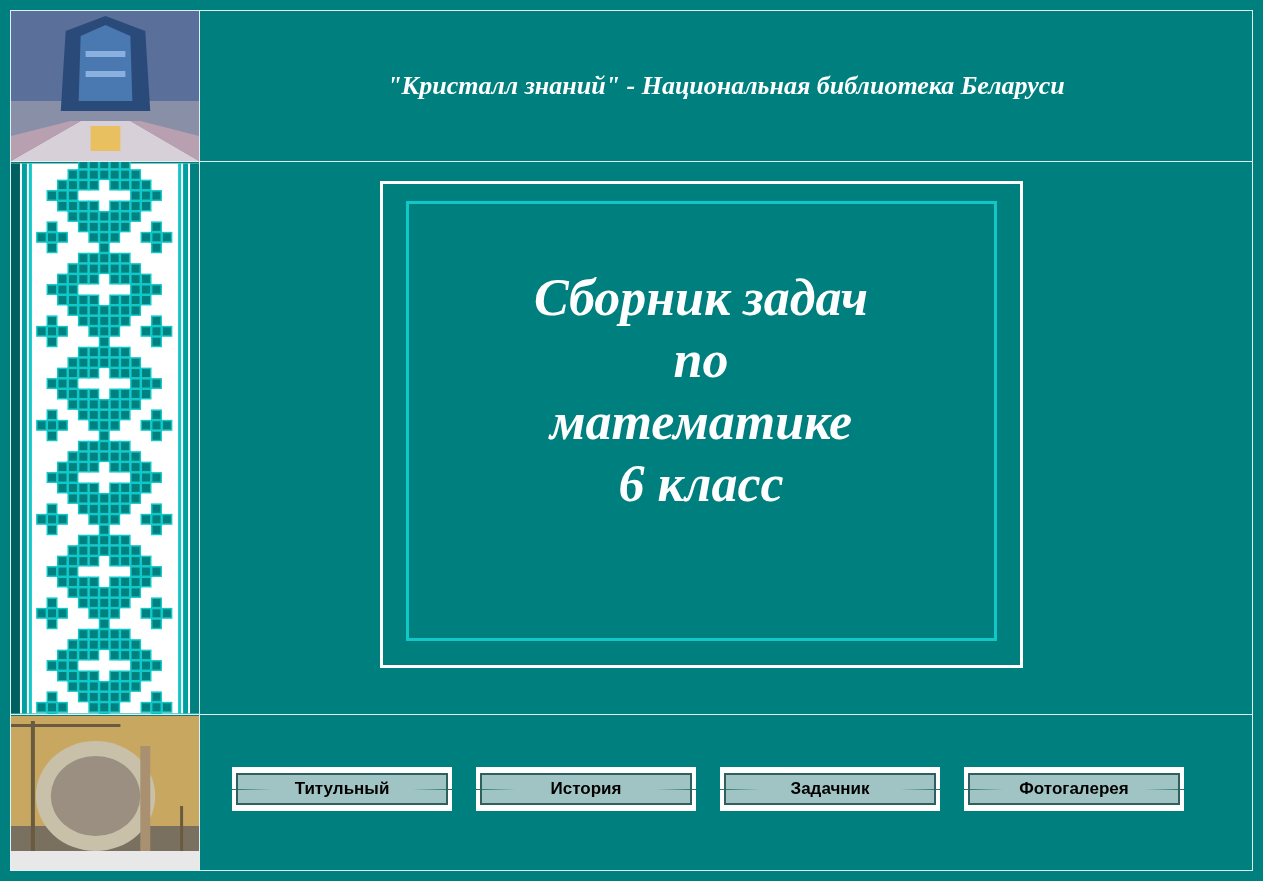 This screenshot has height=881, width=1263. What do you see at coordinates (701, 298) in the screenshot?
I see `cover-title-line: Сборник задач` at bounding box center [701, 298].